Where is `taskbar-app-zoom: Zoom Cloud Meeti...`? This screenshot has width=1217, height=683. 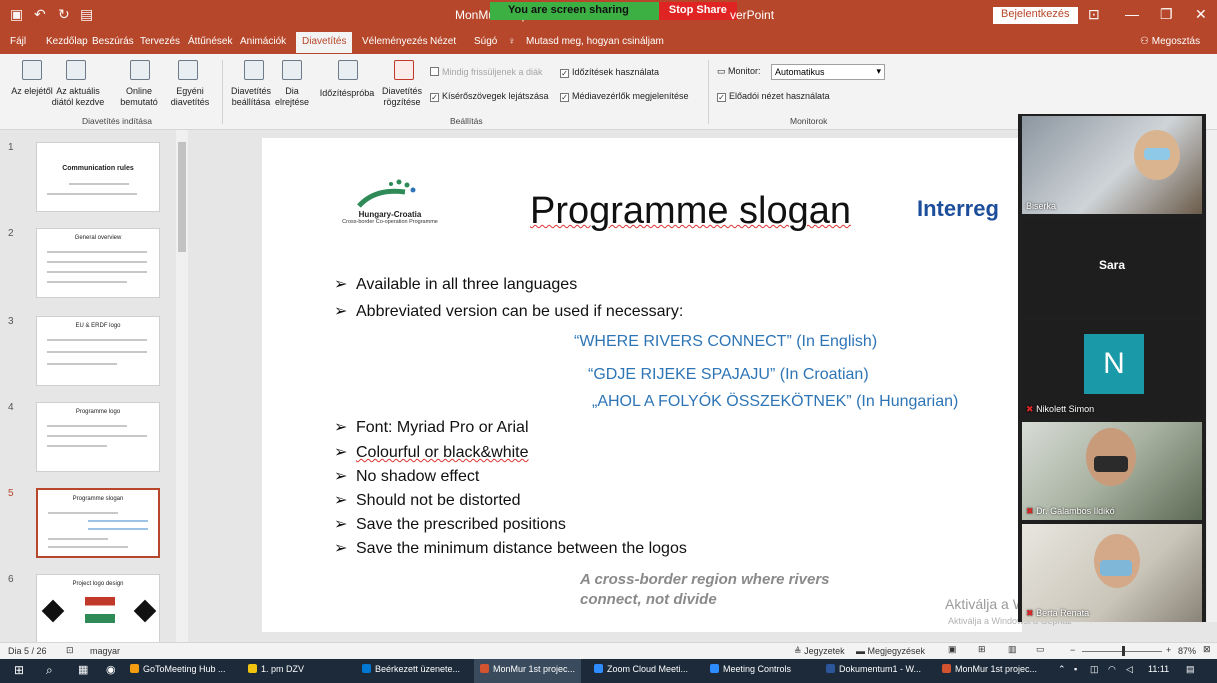
taskbar-app-zoom: Zoom Cloud Meeti... is located at coordinates (641, 669).